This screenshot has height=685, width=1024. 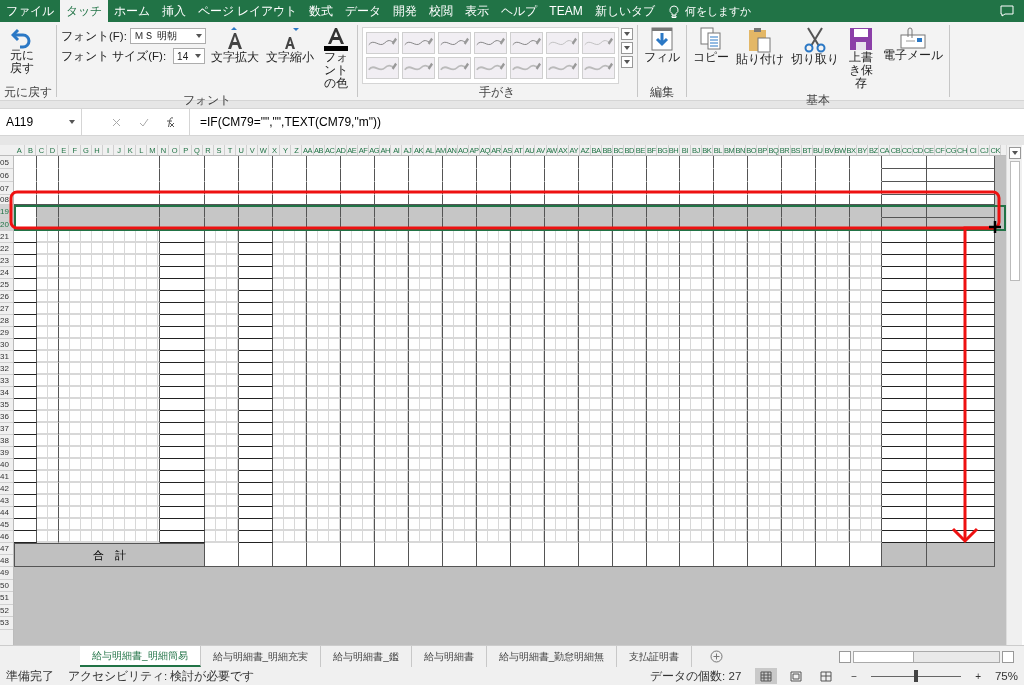 What do you see at coordinates (289, 46) in the screenshot?
I see `font-tool-button: 文字縮小` at bounding box center [289, 46].